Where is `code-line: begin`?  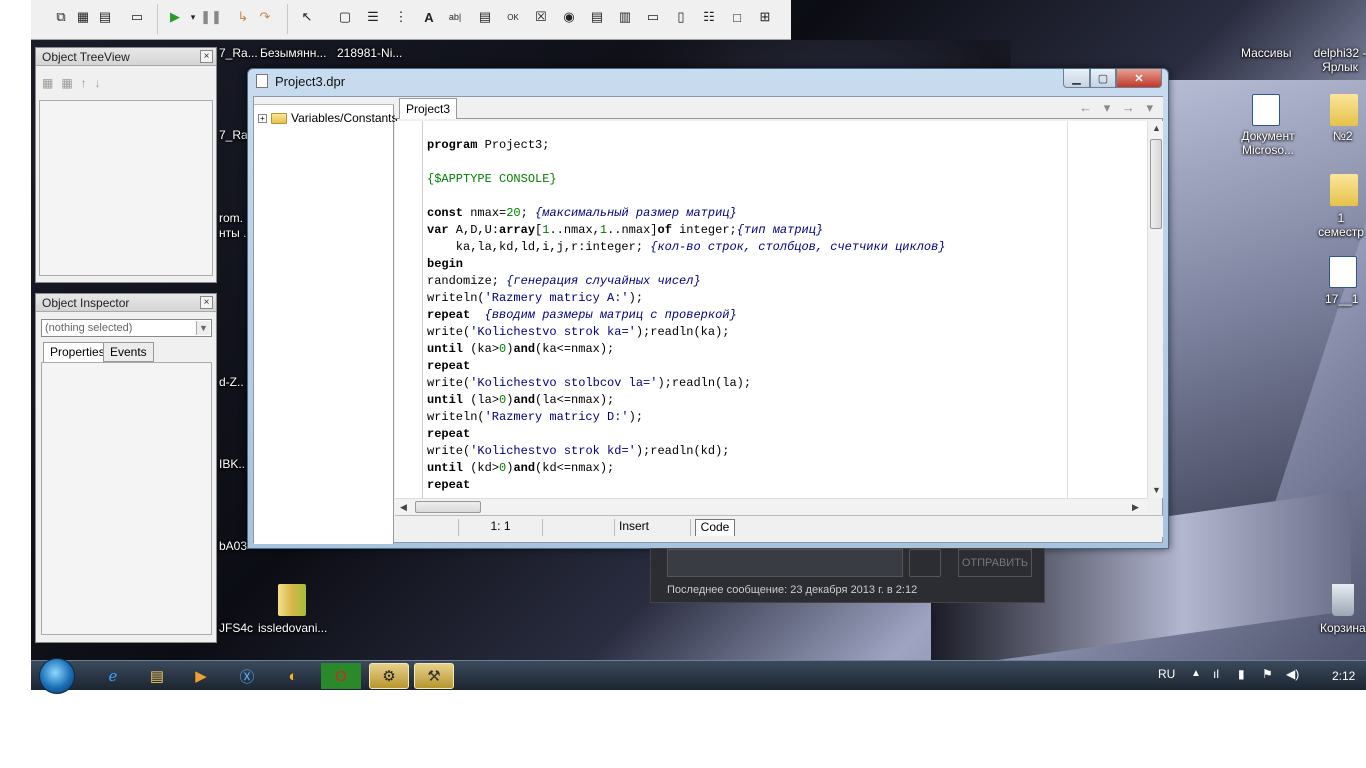
code-line: begin is located at coordinates (686, 264).